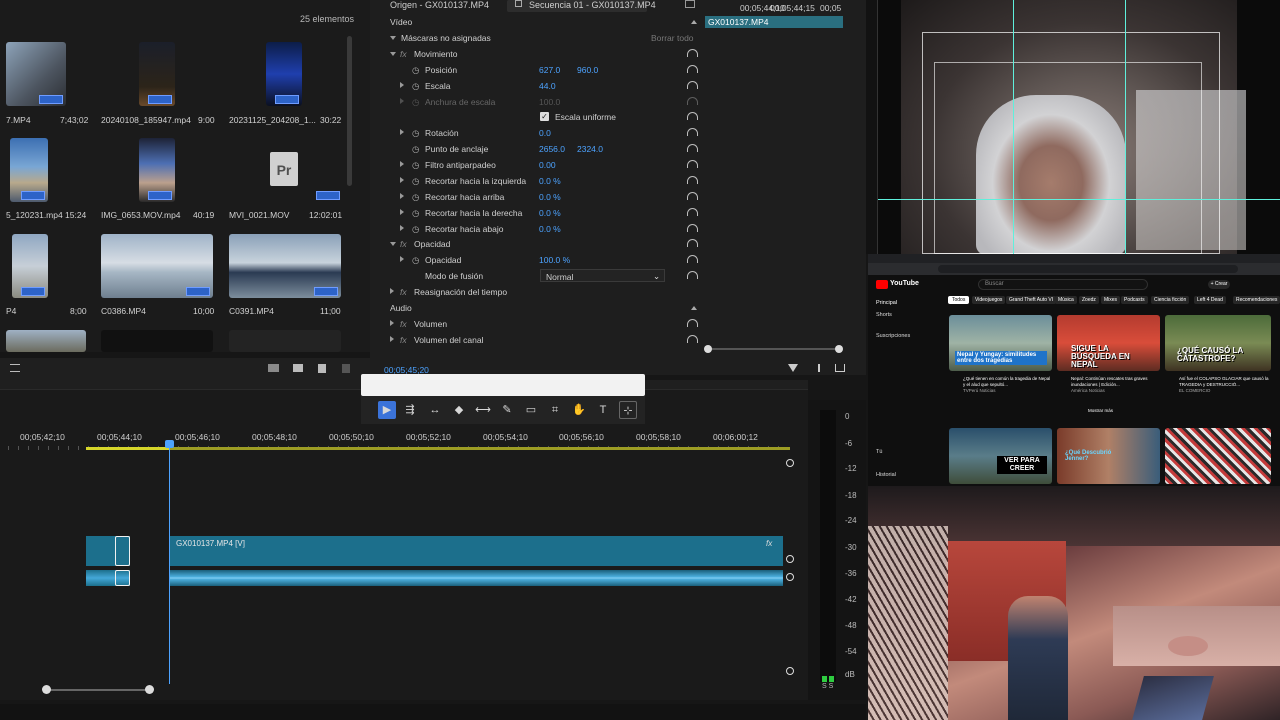 This screenshot has width=1280, height=720. Describe the element at coordinates (349, 111) in the screenshot. I see `bin-scrollbar` at that location.